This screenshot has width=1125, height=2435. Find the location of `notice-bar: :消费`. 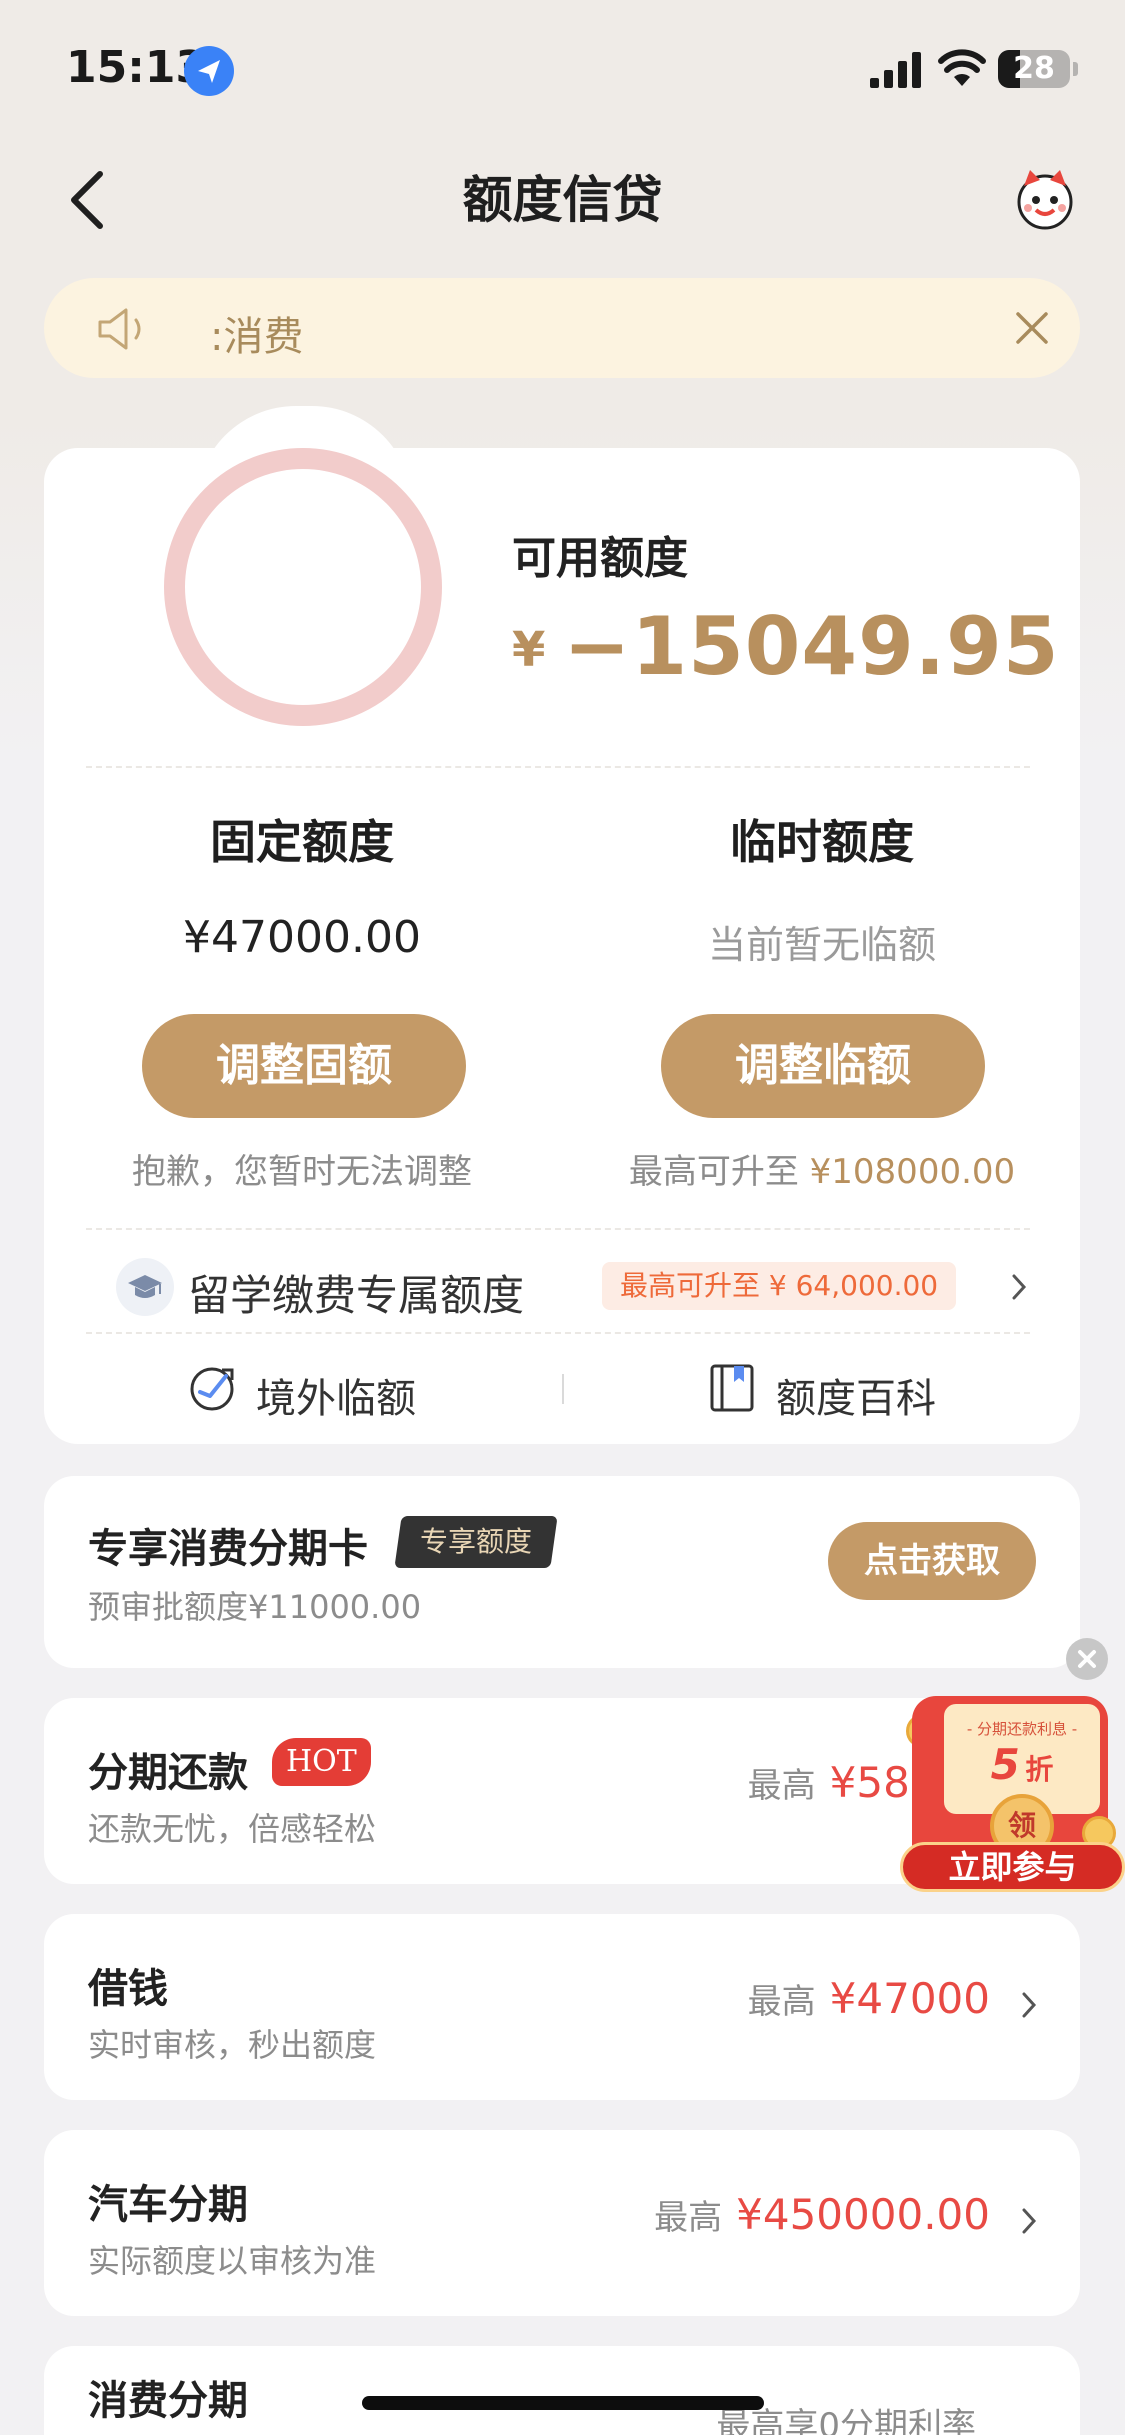

notice-bar: :消费 is located at coordinates (562, 328).